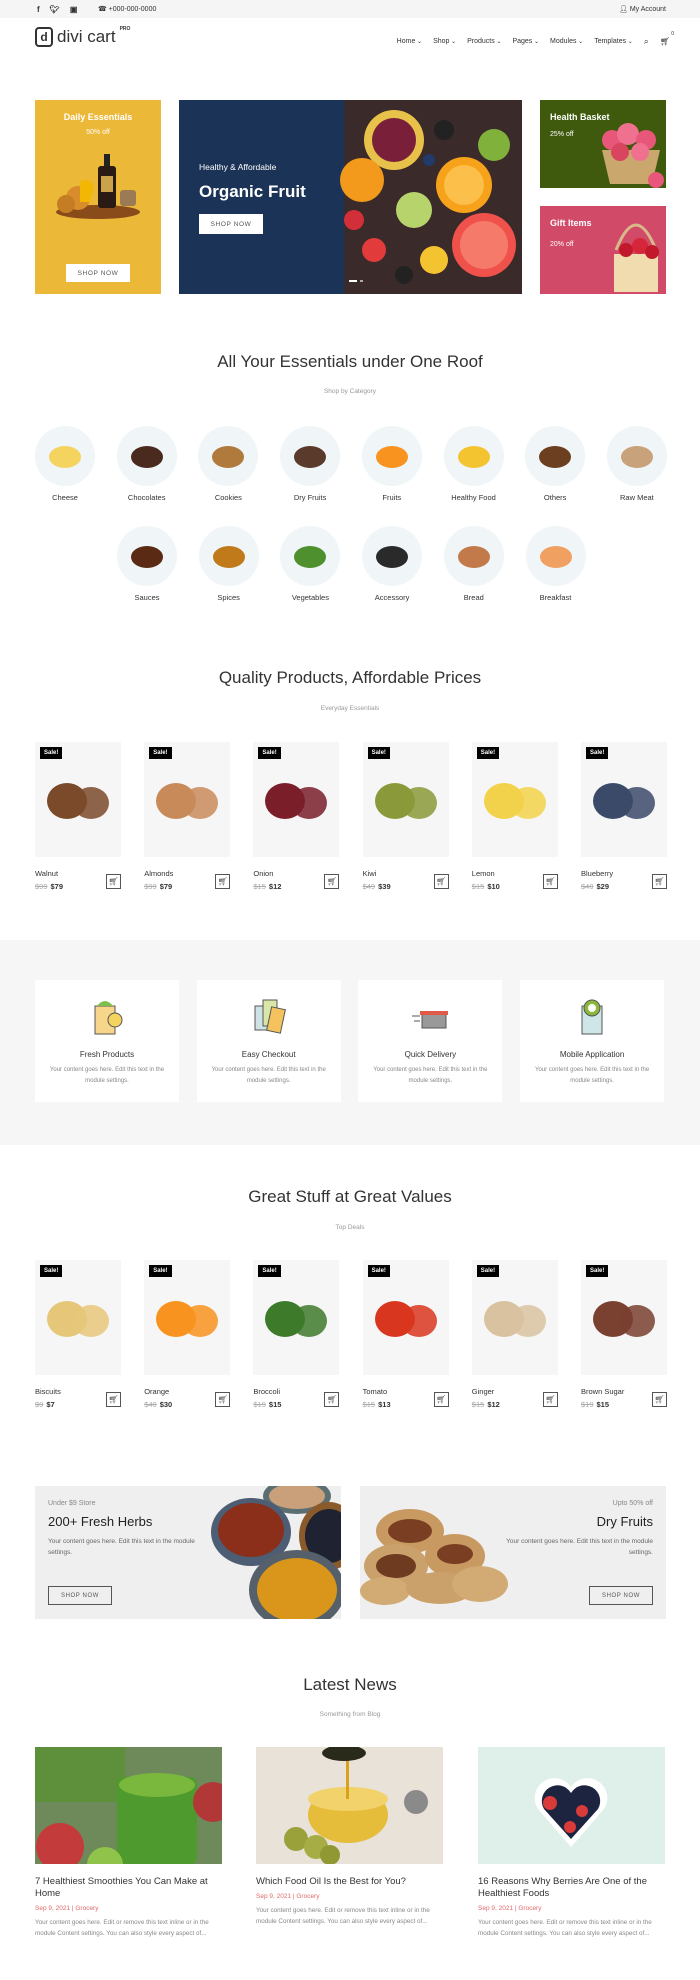  What do you see at coordinates (252, 191) in the screenshot?
I see `hero-title: Organic Fruit` at bounding box center [252, 191].